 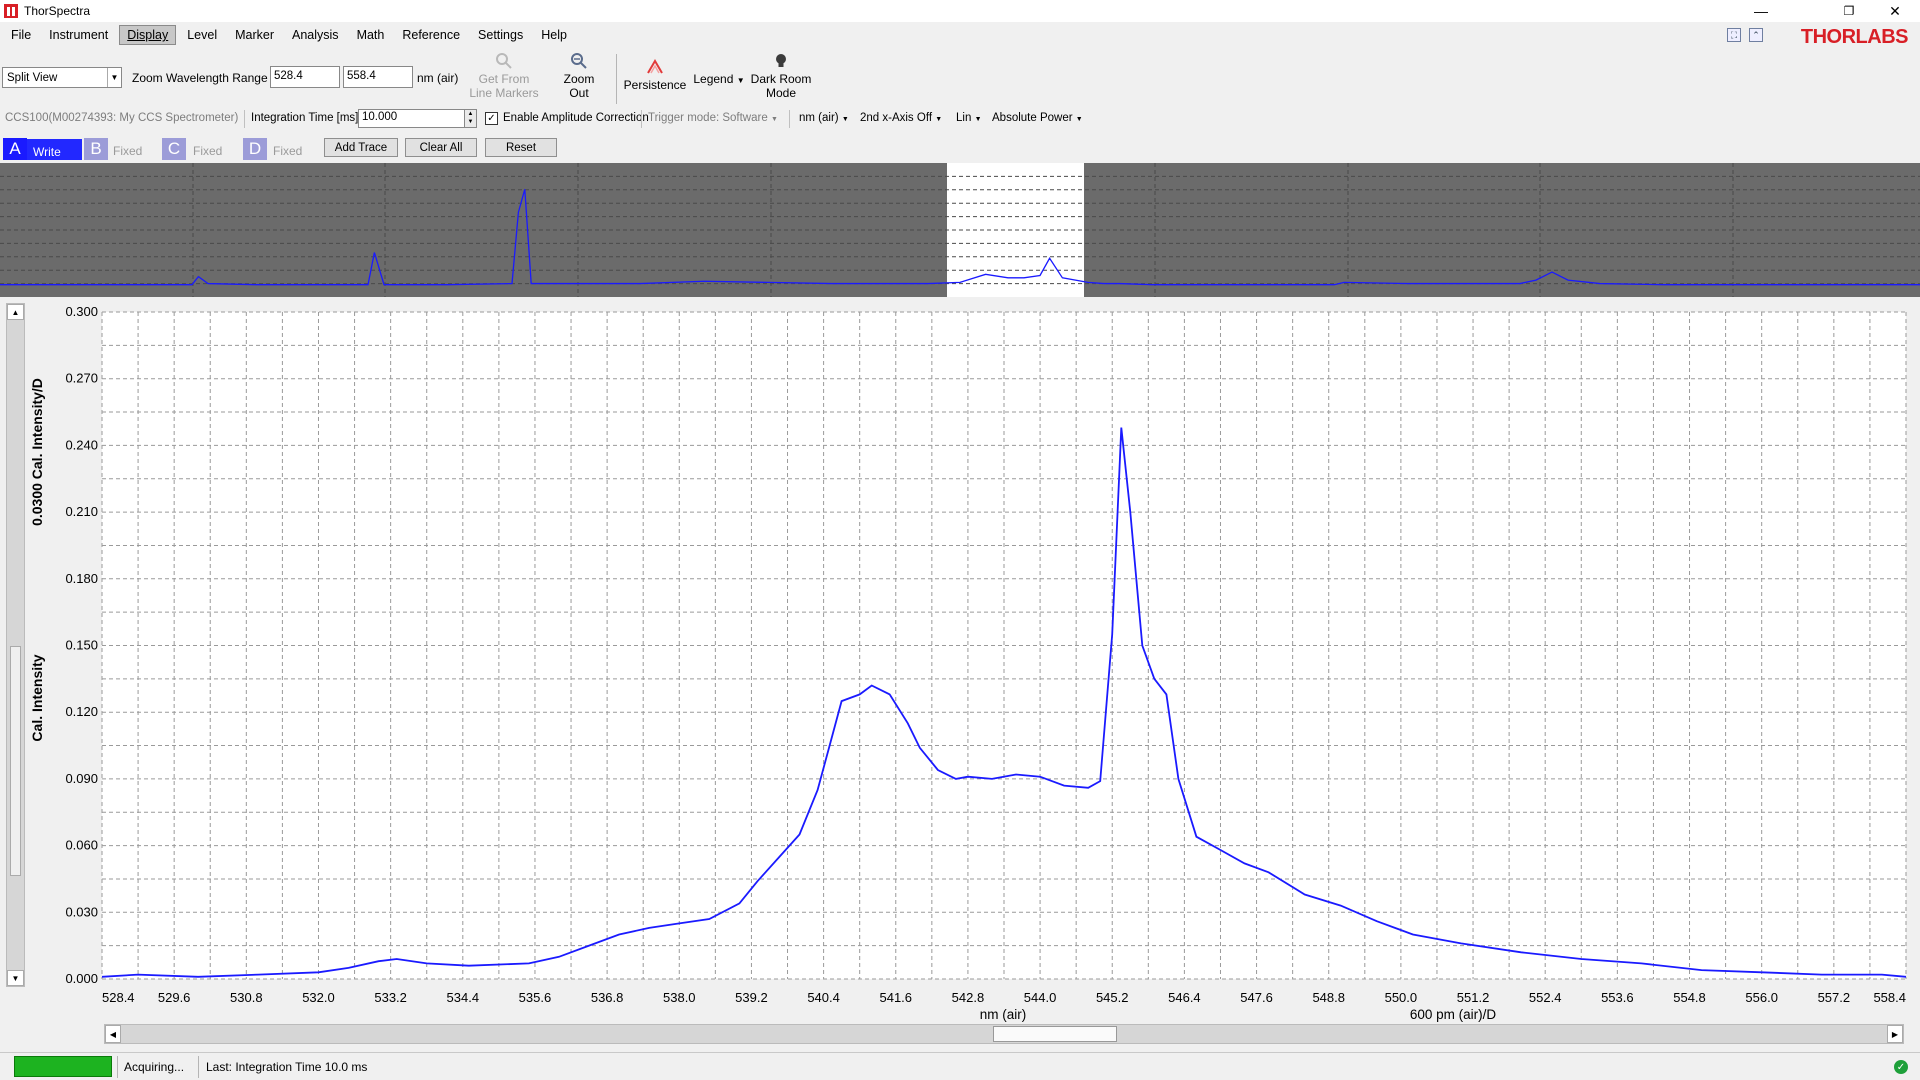 I want to click on second-axis-dropdown: 2nd x-Axis Off ▼, so click(x=901, y=118).